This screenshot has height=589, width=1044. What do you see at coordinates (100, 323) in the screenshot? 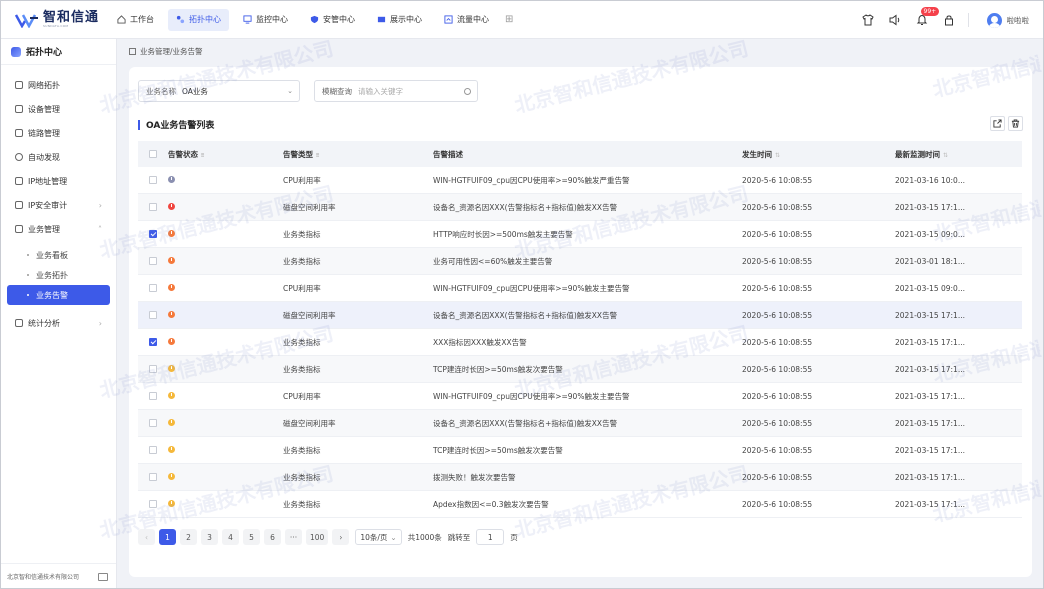
I see `chevron-right-icon: ›` at bounding box center [100, 323].